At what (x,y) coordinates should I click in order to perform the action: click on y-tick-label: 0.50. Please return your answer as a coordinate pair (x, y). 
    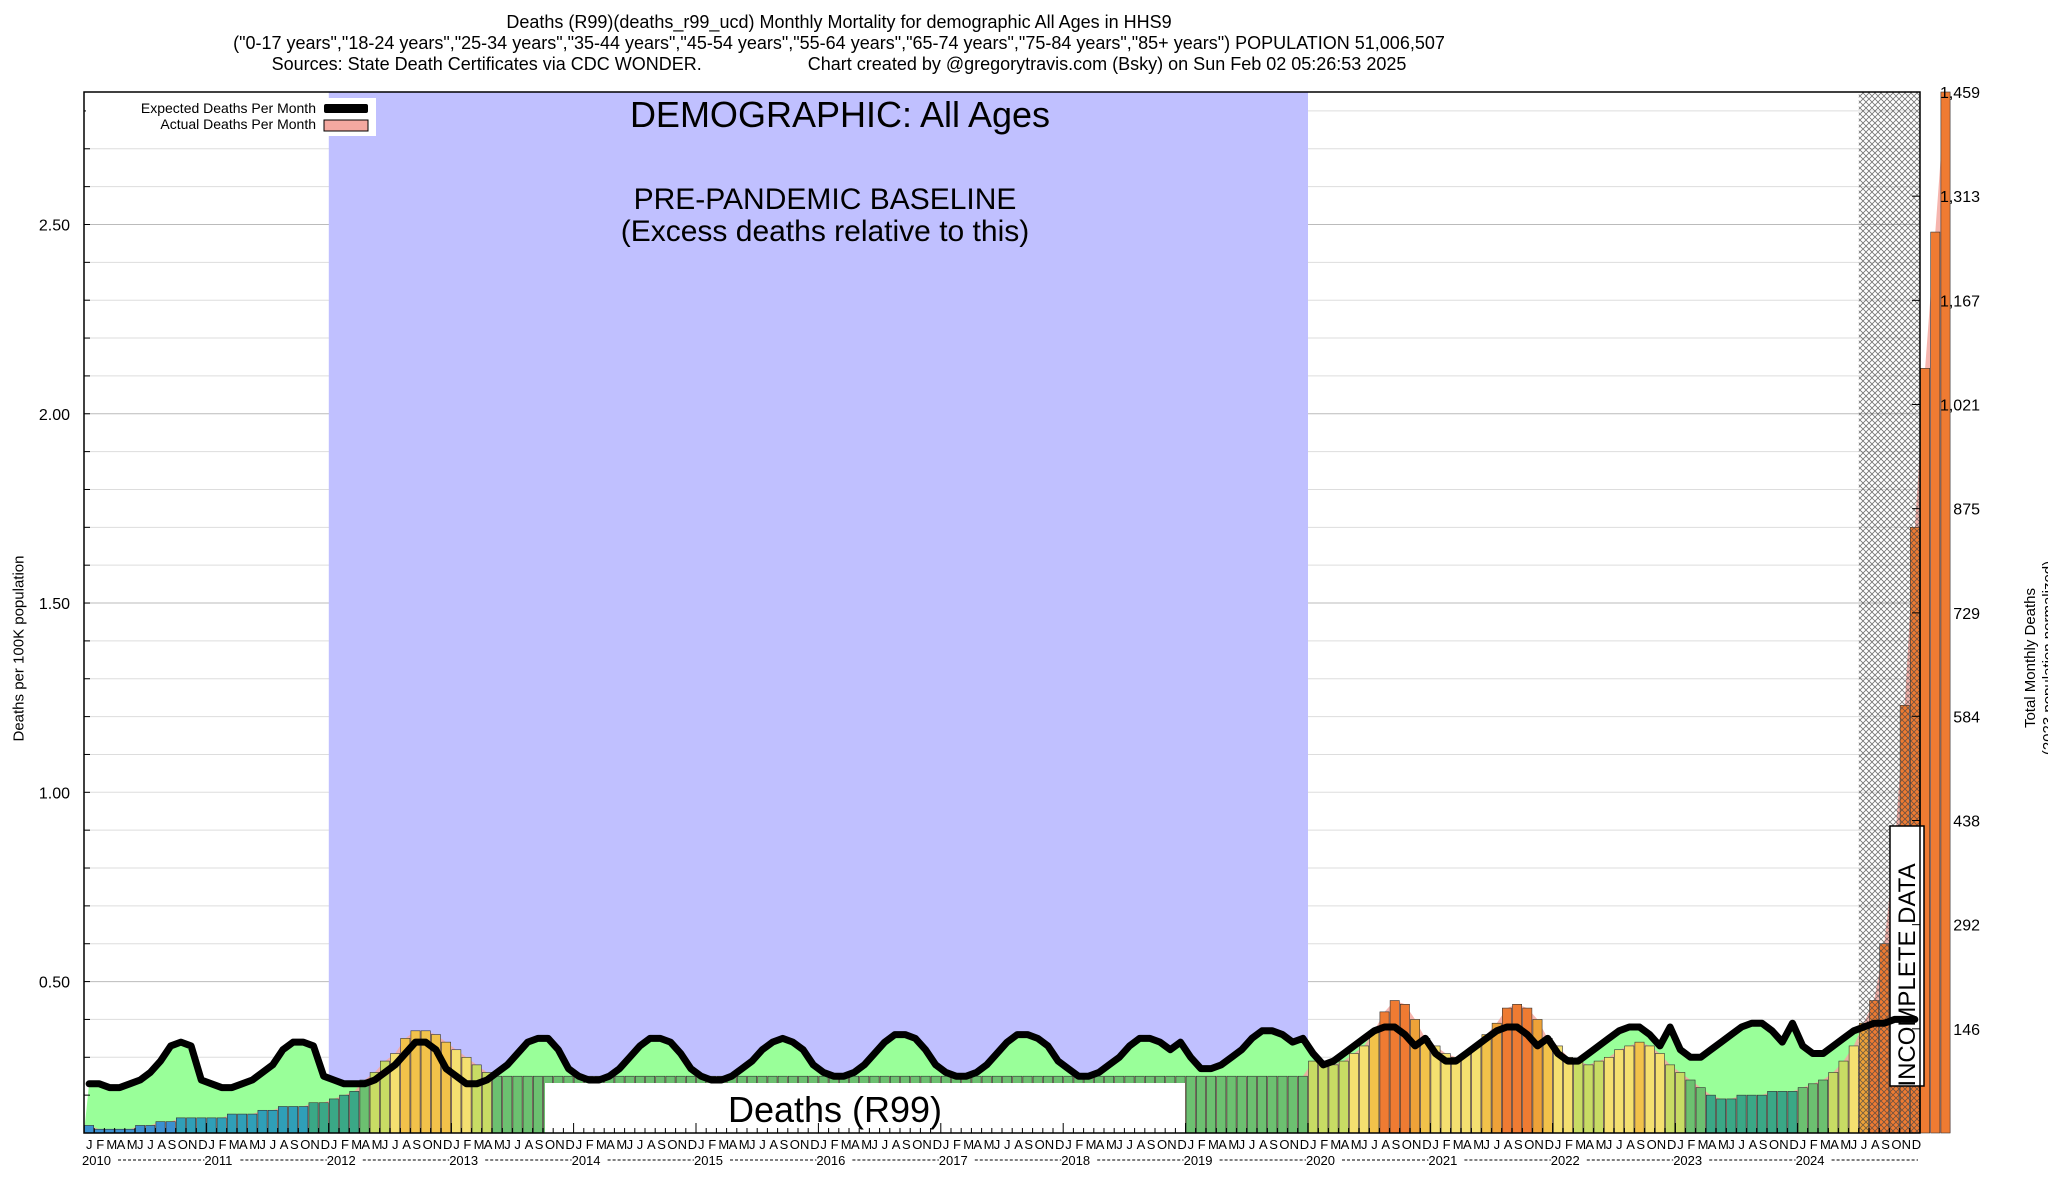
    Looking at the image, I should click on (54, 983).